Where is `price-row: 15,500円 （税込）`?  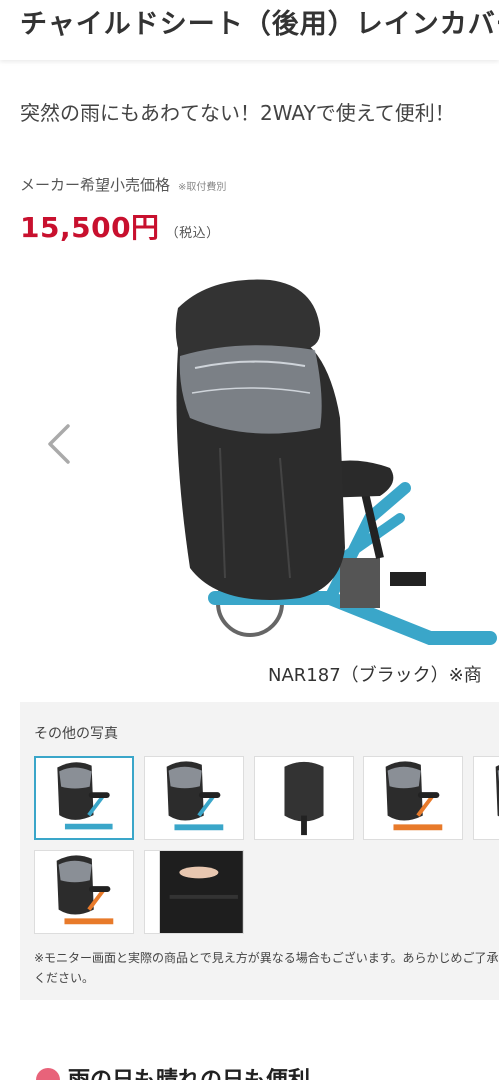 price-row: 15,500円 （税込） is located at coordinates (120, 226).